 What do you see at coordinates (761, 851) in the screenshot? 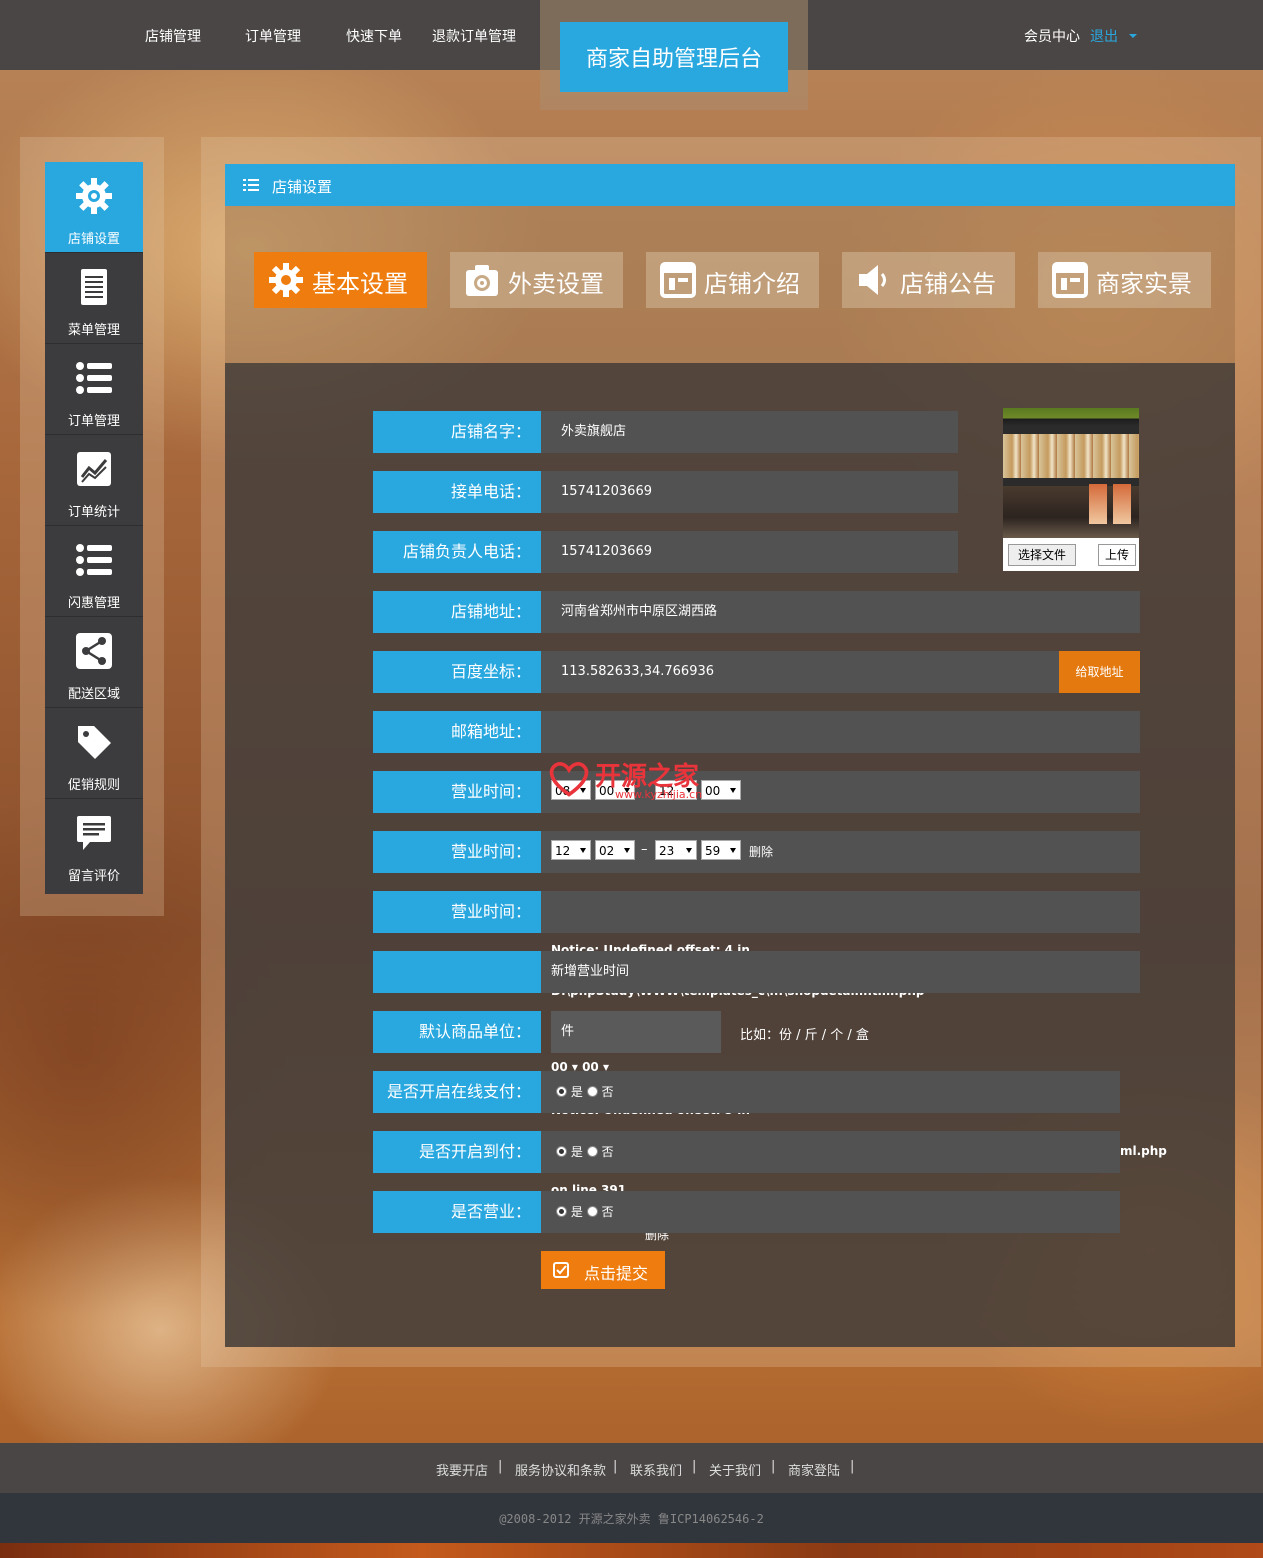
I see `delete-hours-link: 删除` at bounding box center [761, 851].